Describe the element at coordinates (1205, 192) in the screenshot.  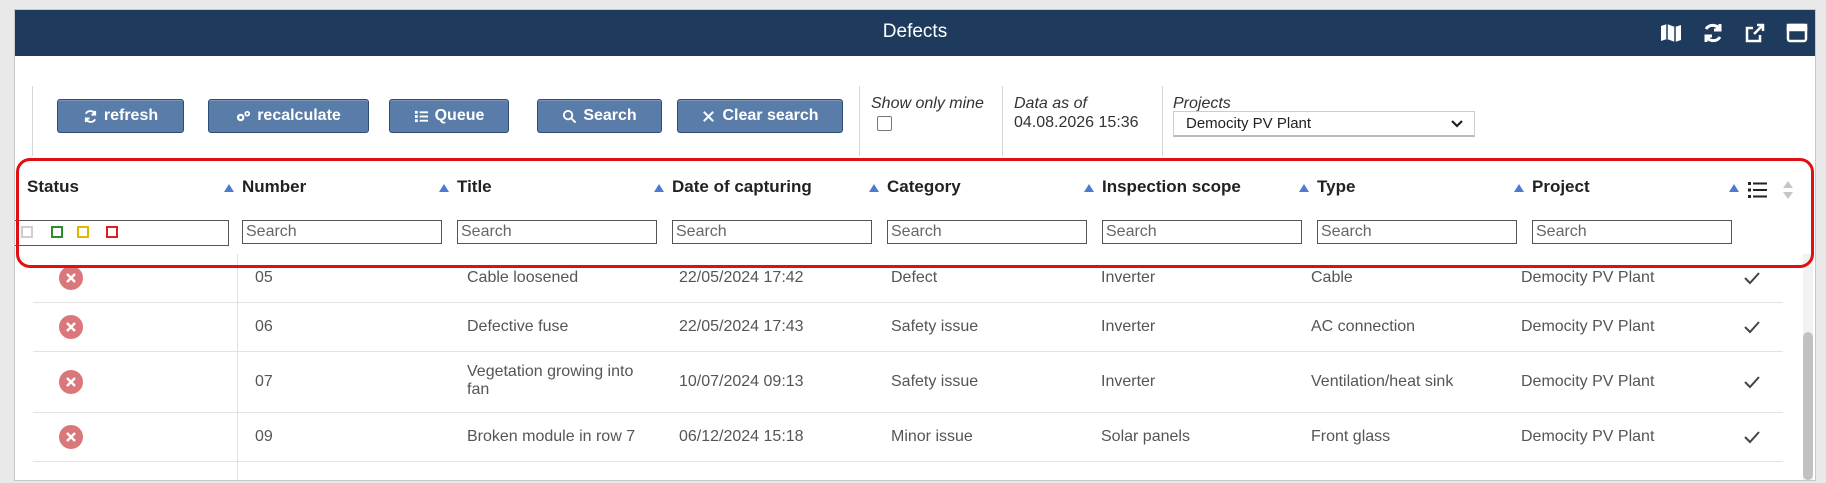
I see `column-header-inspection-scope: Inspection scope` at that location.